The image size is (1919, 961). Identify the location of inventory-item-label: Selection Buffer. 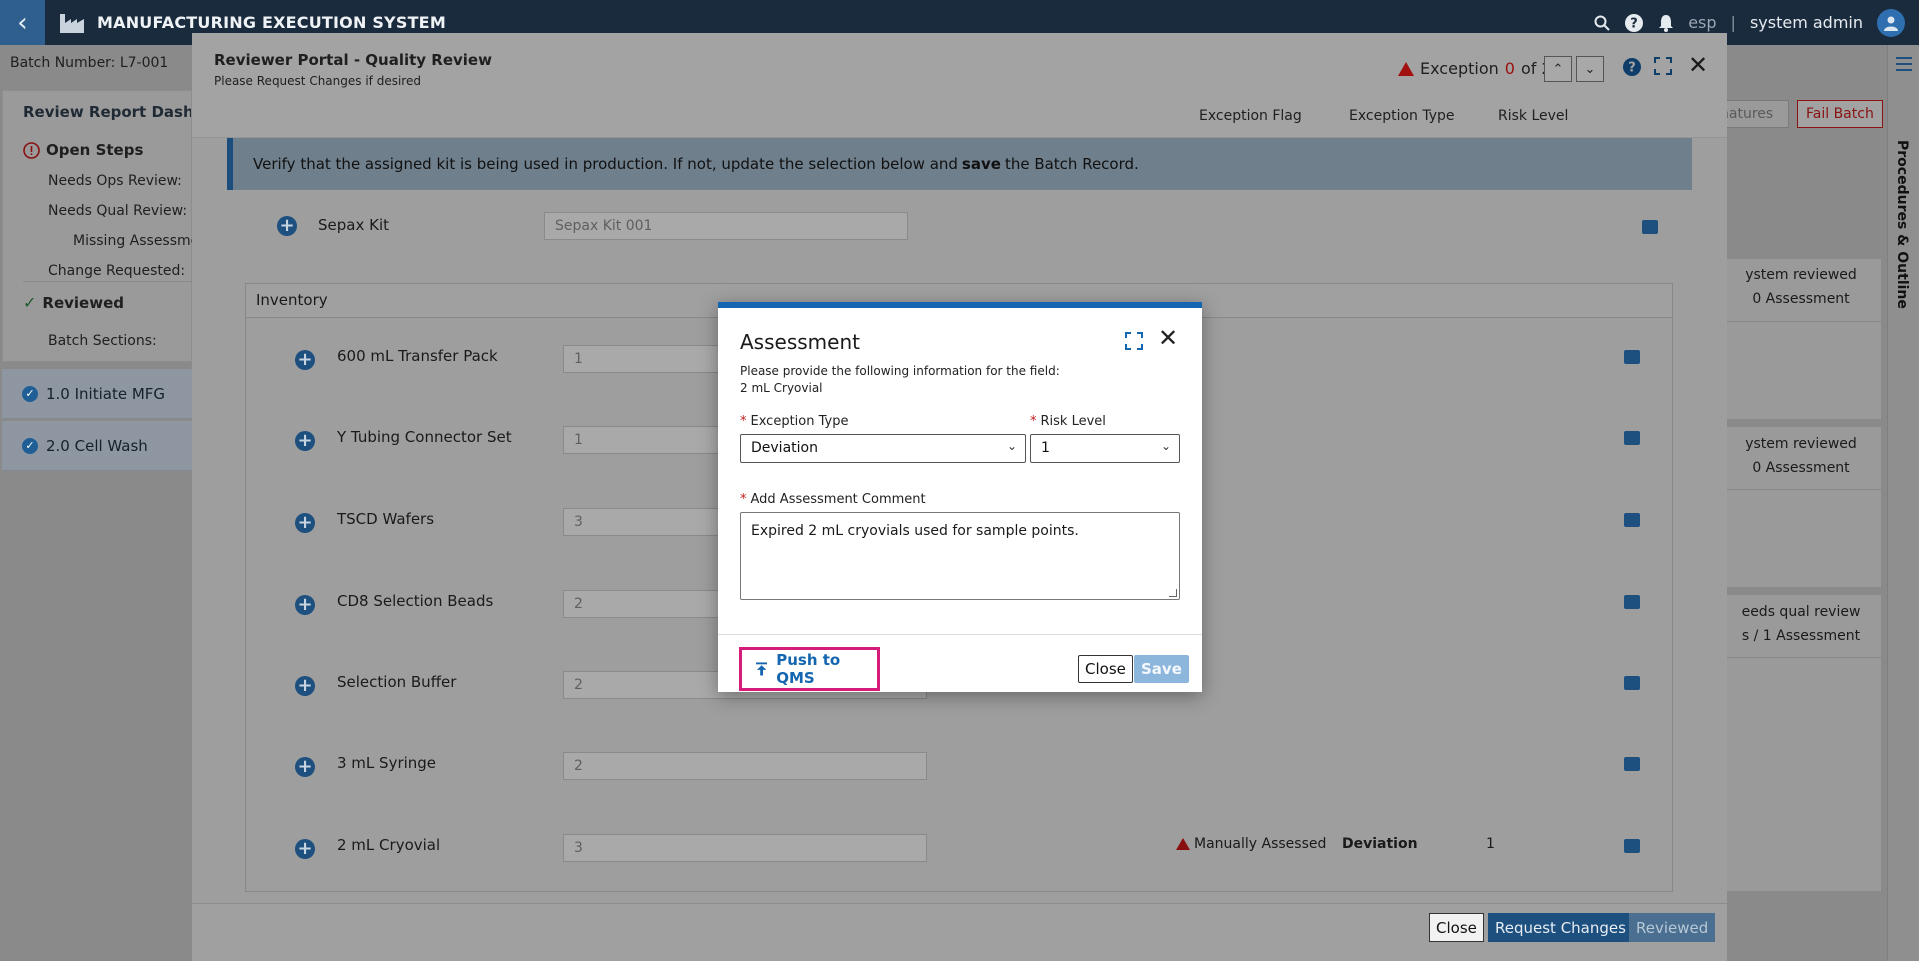
(397, 682).